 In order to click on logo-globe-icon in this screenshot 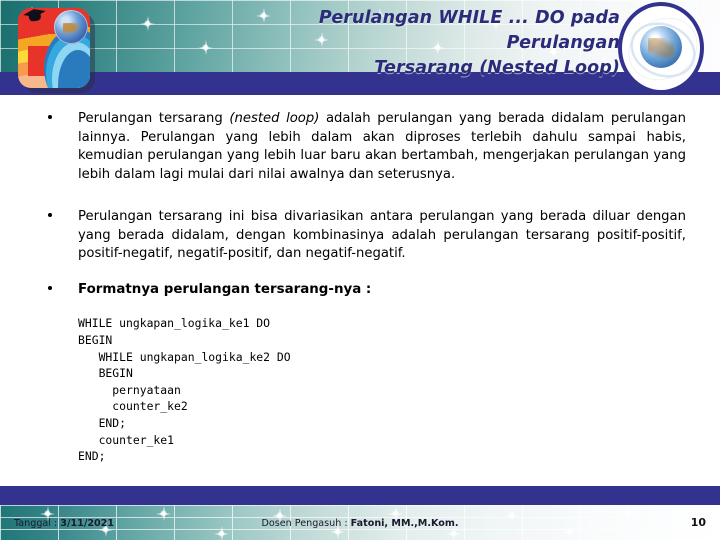, I will do `click(71, 27)`.